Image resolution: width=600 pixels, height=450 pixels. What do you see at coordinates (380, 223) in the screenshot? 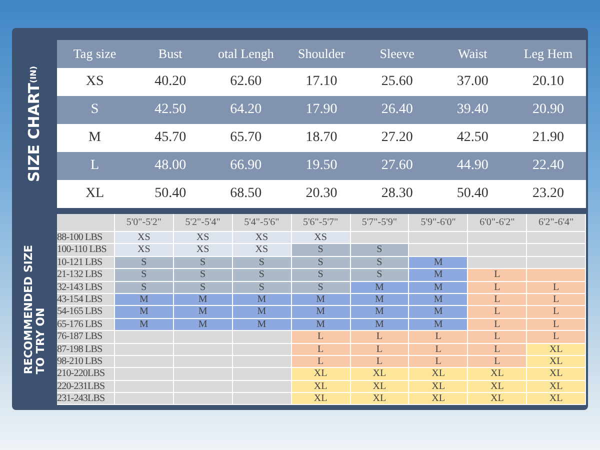
I see `height-header: 5'7"-5'9"` at bounding box center [380, 223].